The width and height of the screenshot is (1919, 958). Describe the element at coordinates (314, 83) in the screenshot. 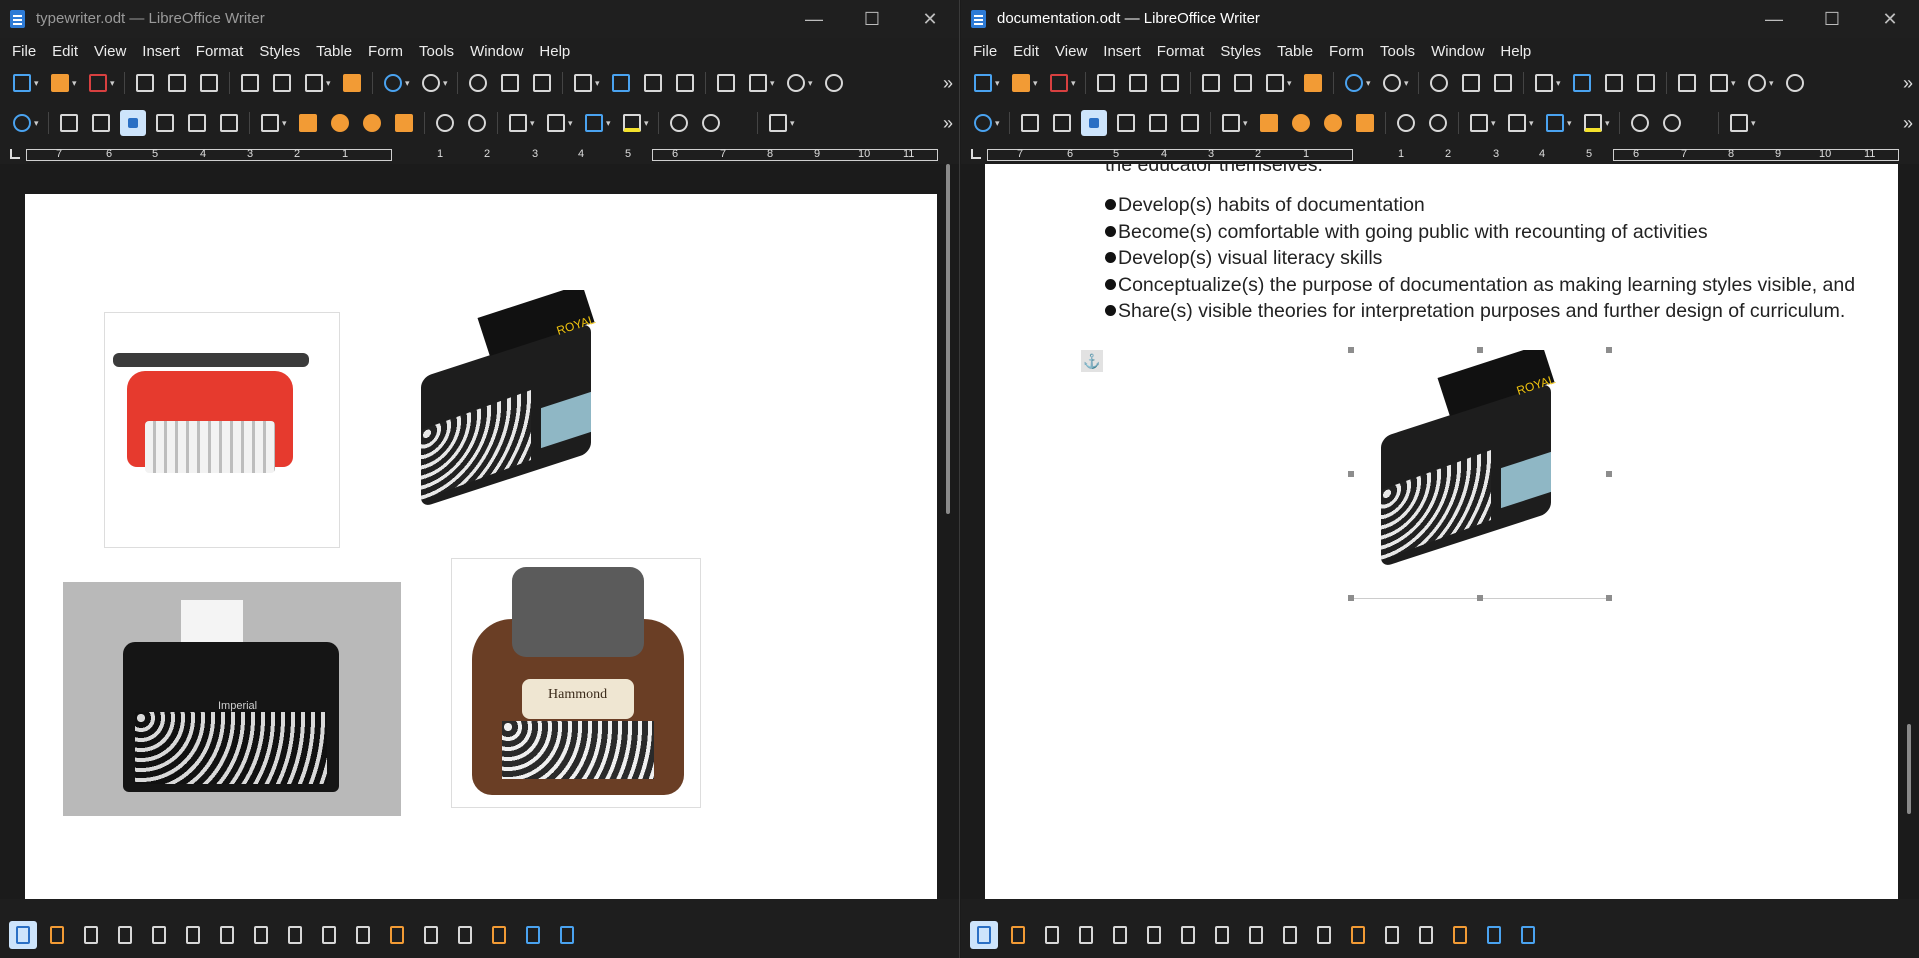

I see `paste-icon` at that location.